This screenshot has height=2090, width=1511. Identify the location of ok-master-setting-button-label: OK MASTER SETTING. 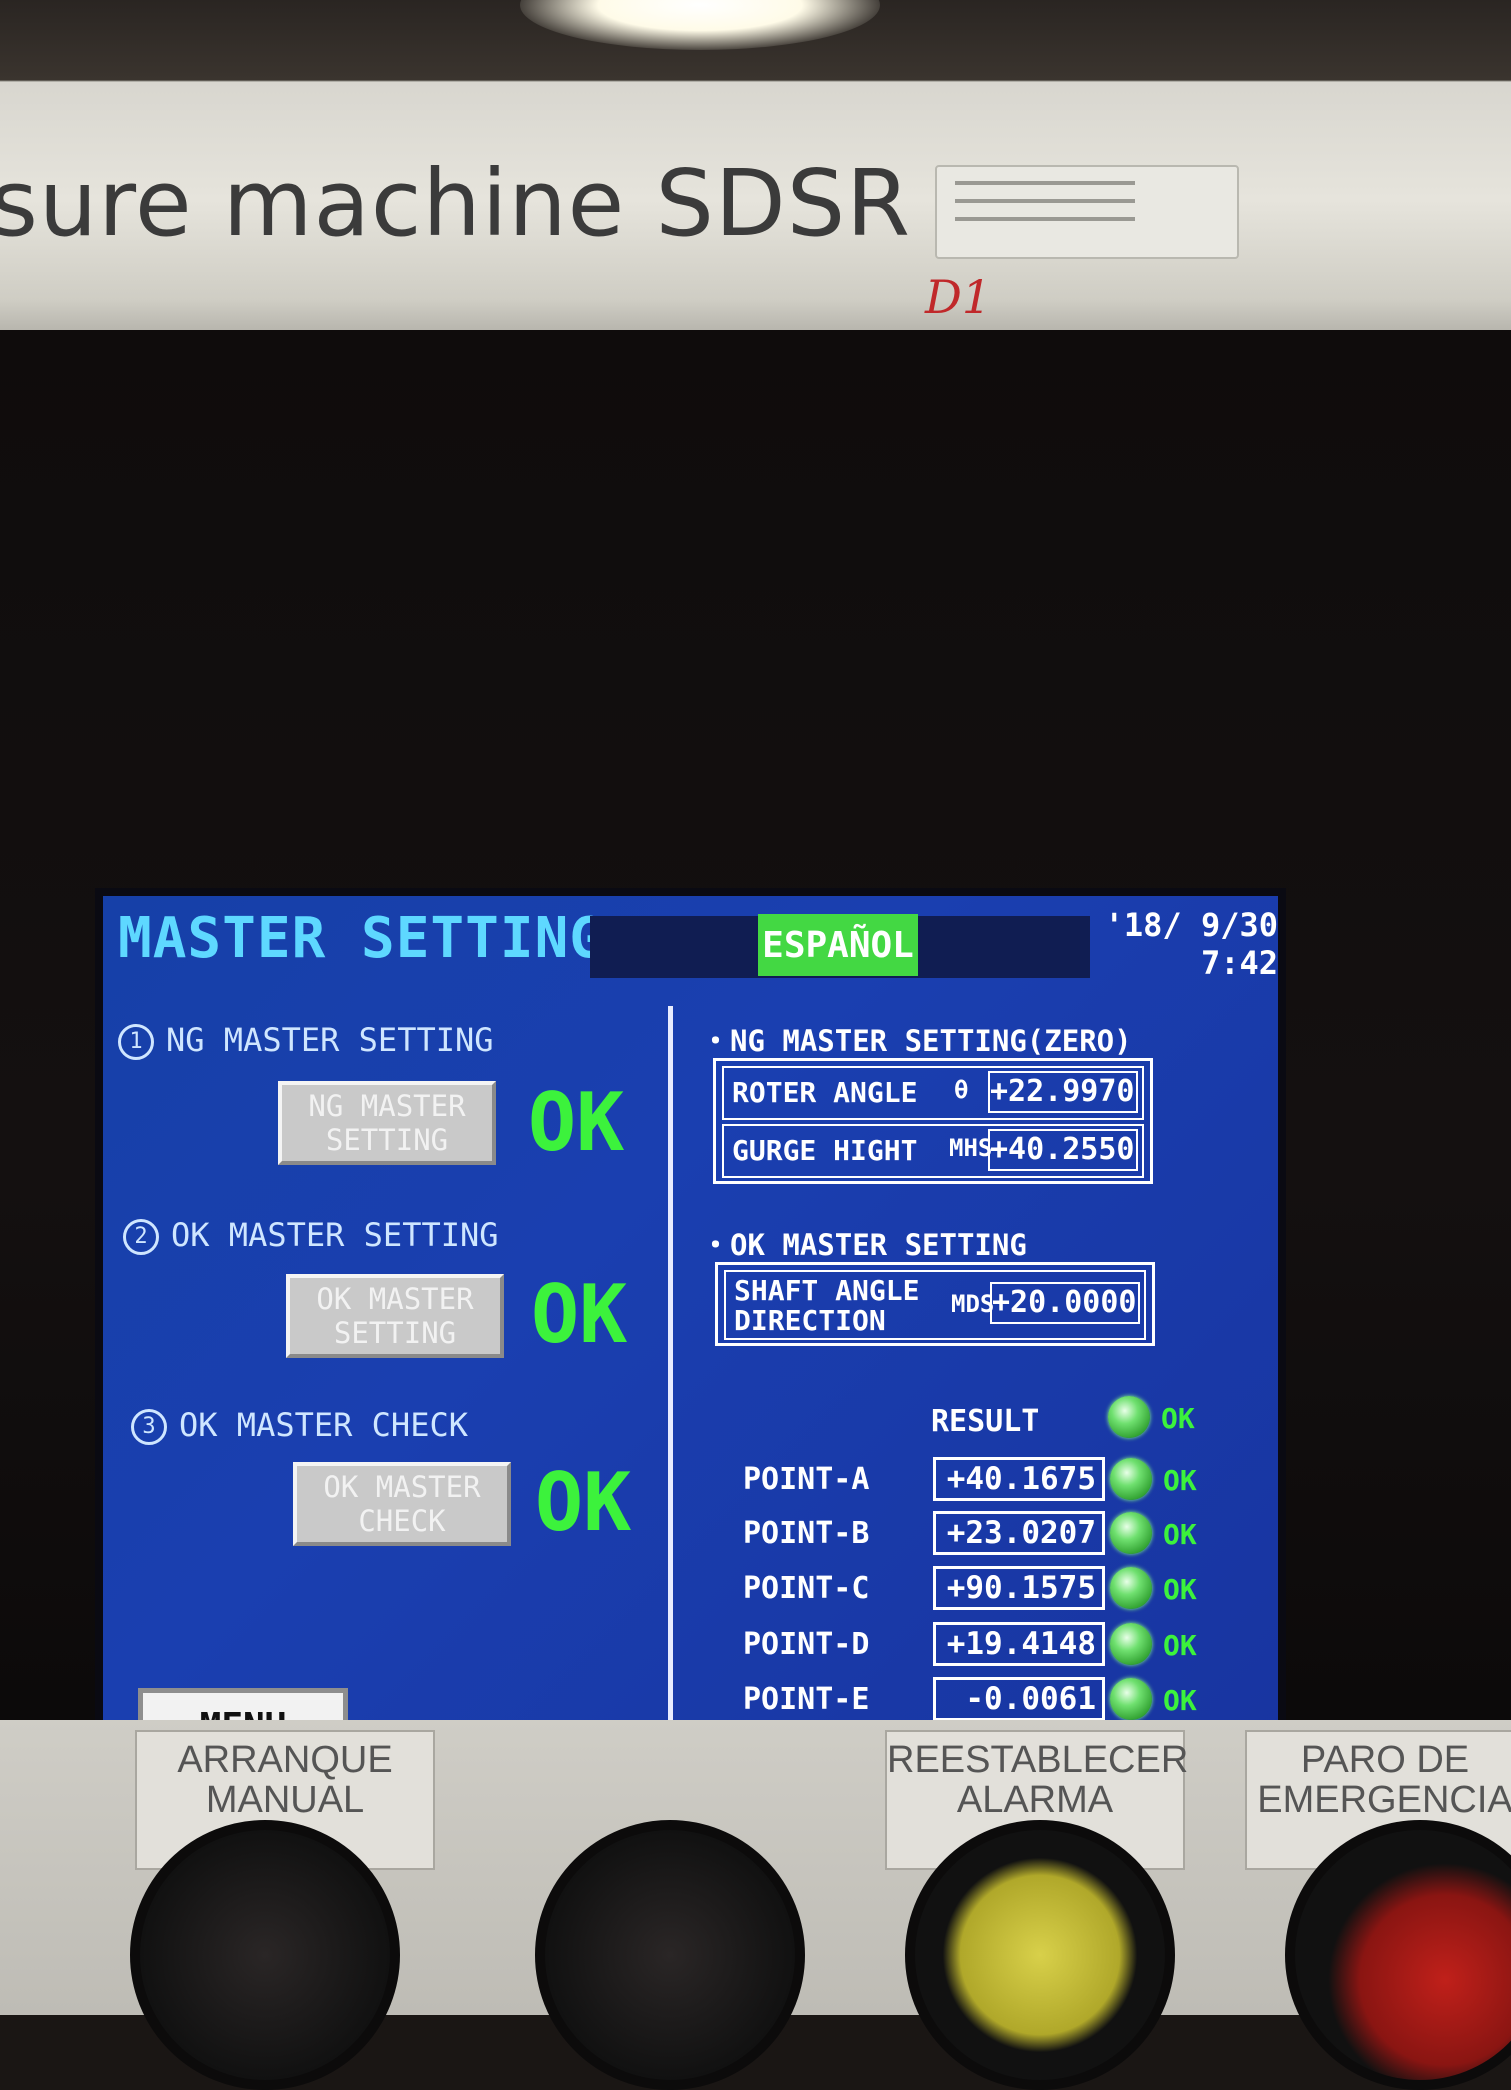
(395, 1316).